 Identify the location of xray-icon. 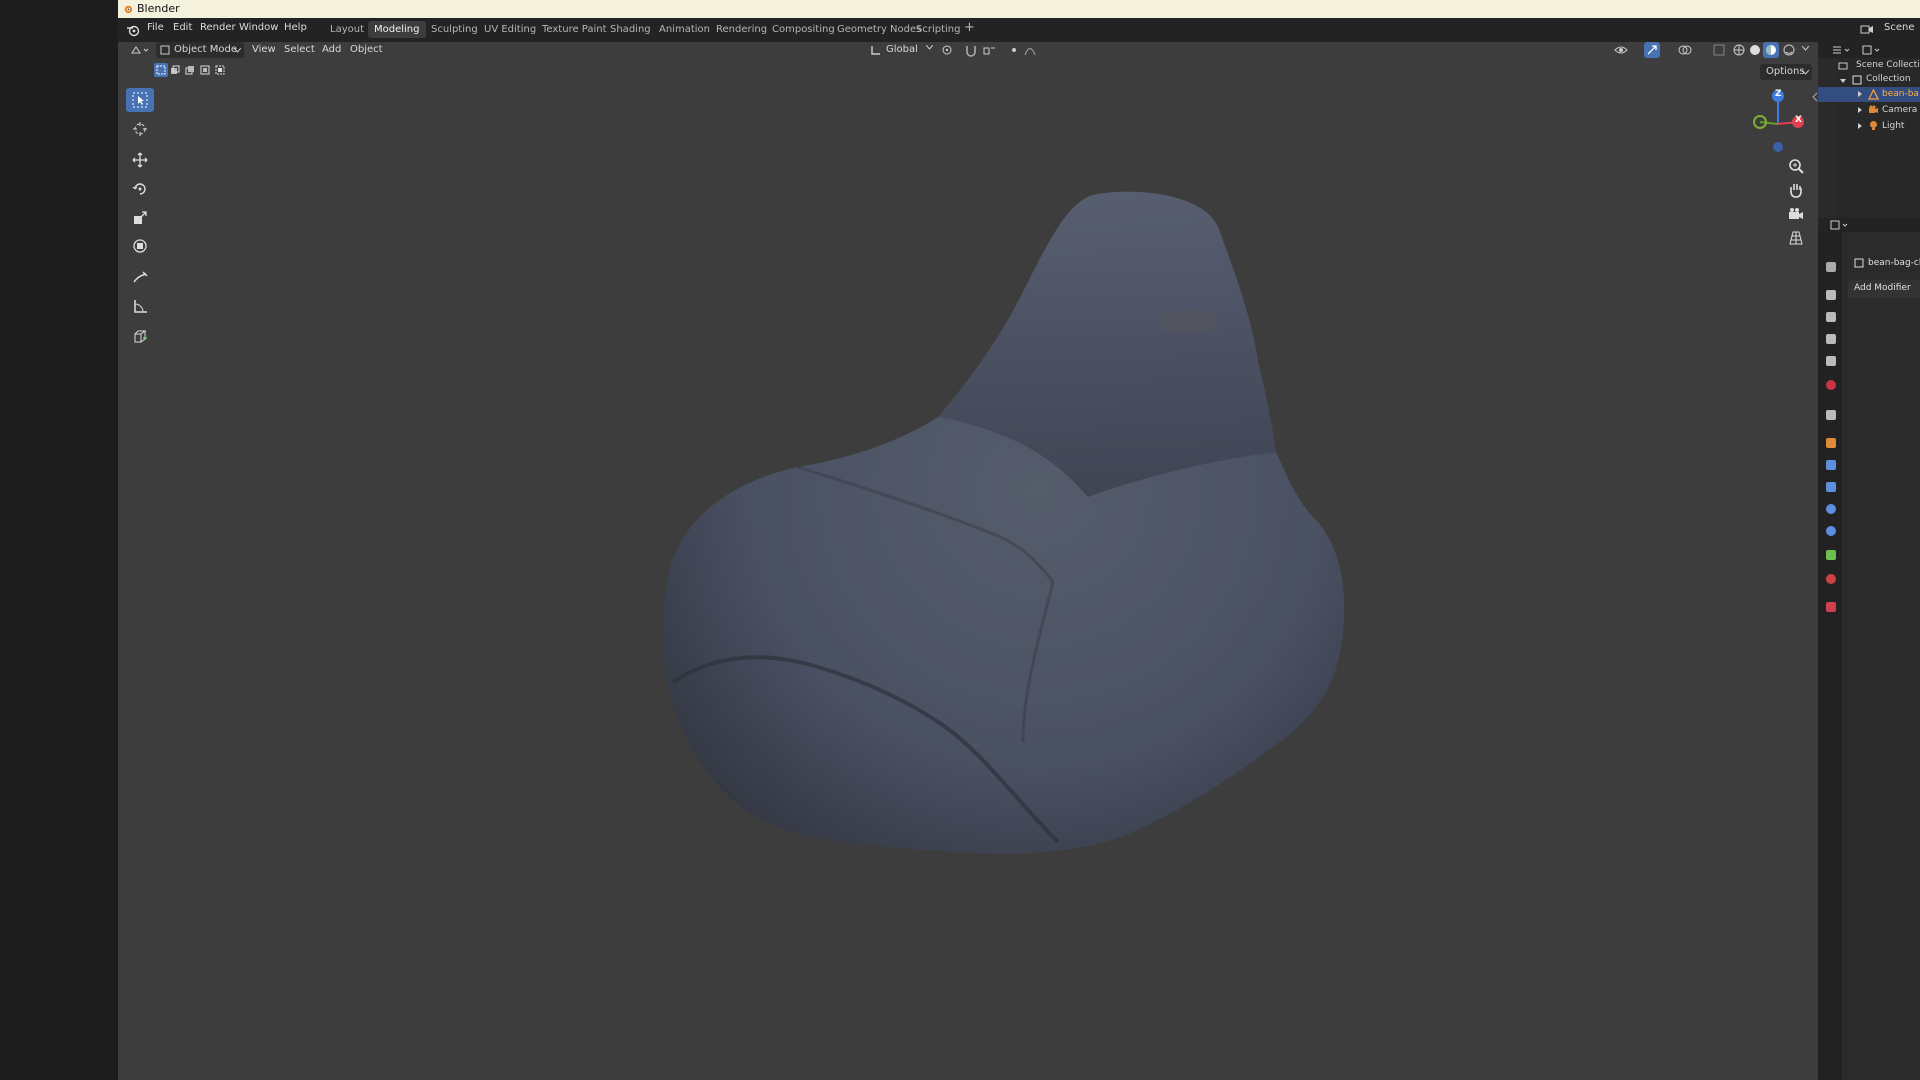
(1719, 50).